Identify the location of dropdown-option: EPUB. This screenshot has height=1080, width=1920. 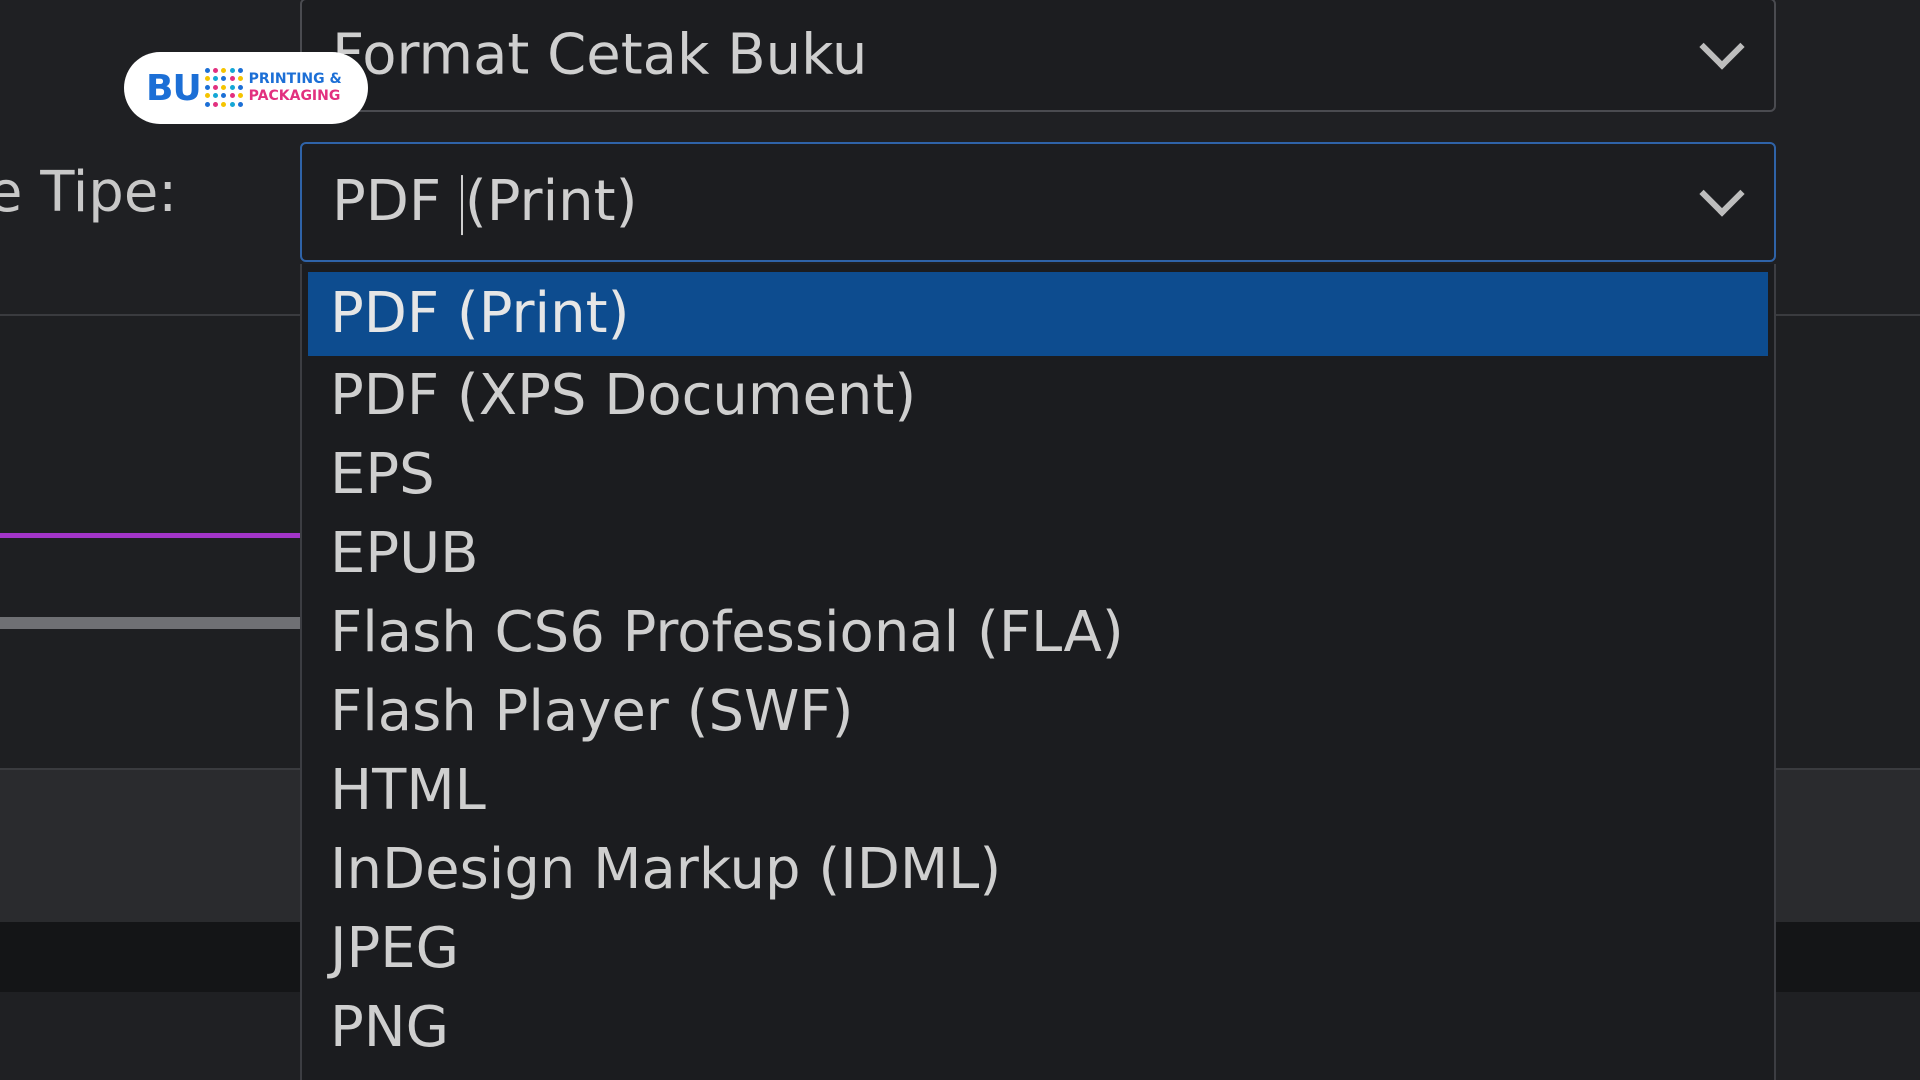
(1038, 553).